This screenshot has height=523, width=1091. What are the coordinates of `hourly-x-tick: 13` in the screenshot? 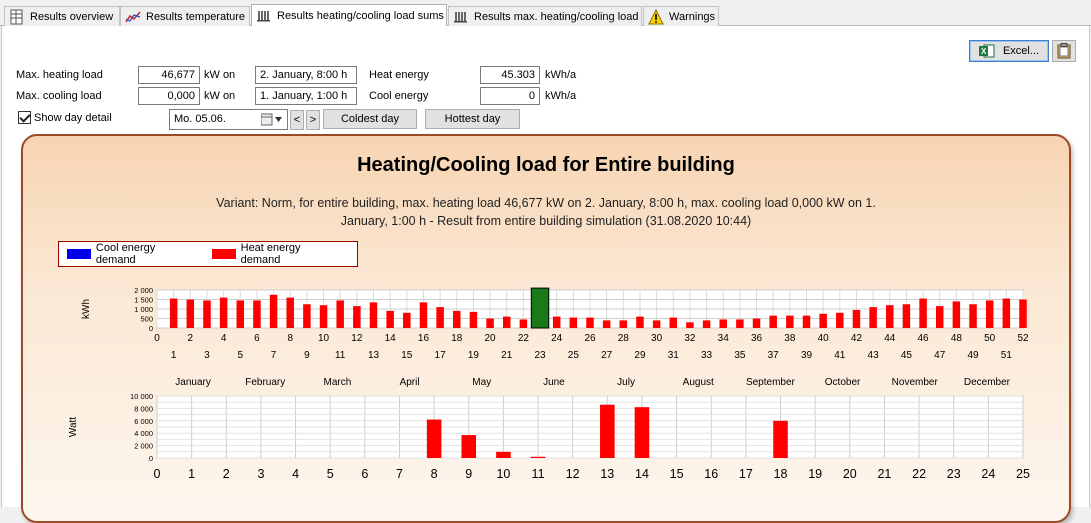 It's located at (607, 474).